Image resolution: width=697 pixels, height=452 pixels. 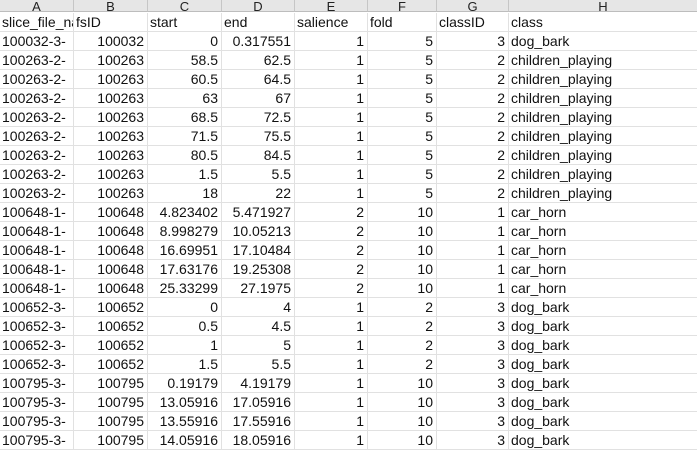 I want to click on table-cell: 14.05916, so click(x=185, y=440).